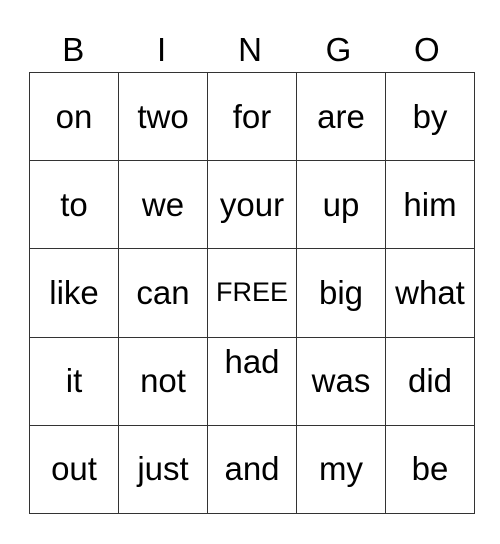 The height and width of the screenshot is (544, 500). I want to click on bingo-cell: and, so click(252, 469).